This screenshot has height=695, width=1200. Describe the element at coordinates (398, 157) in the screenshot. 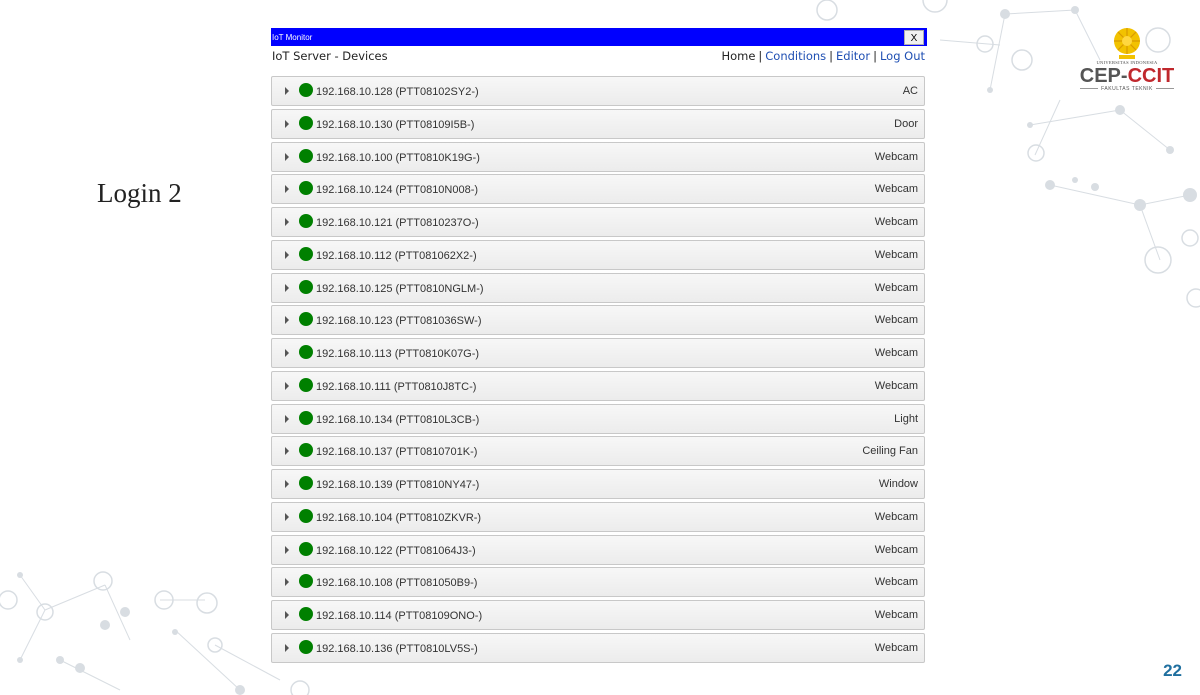

I see `device-name: 192.168.10.100 (PTT0810K19G-)` at that location.